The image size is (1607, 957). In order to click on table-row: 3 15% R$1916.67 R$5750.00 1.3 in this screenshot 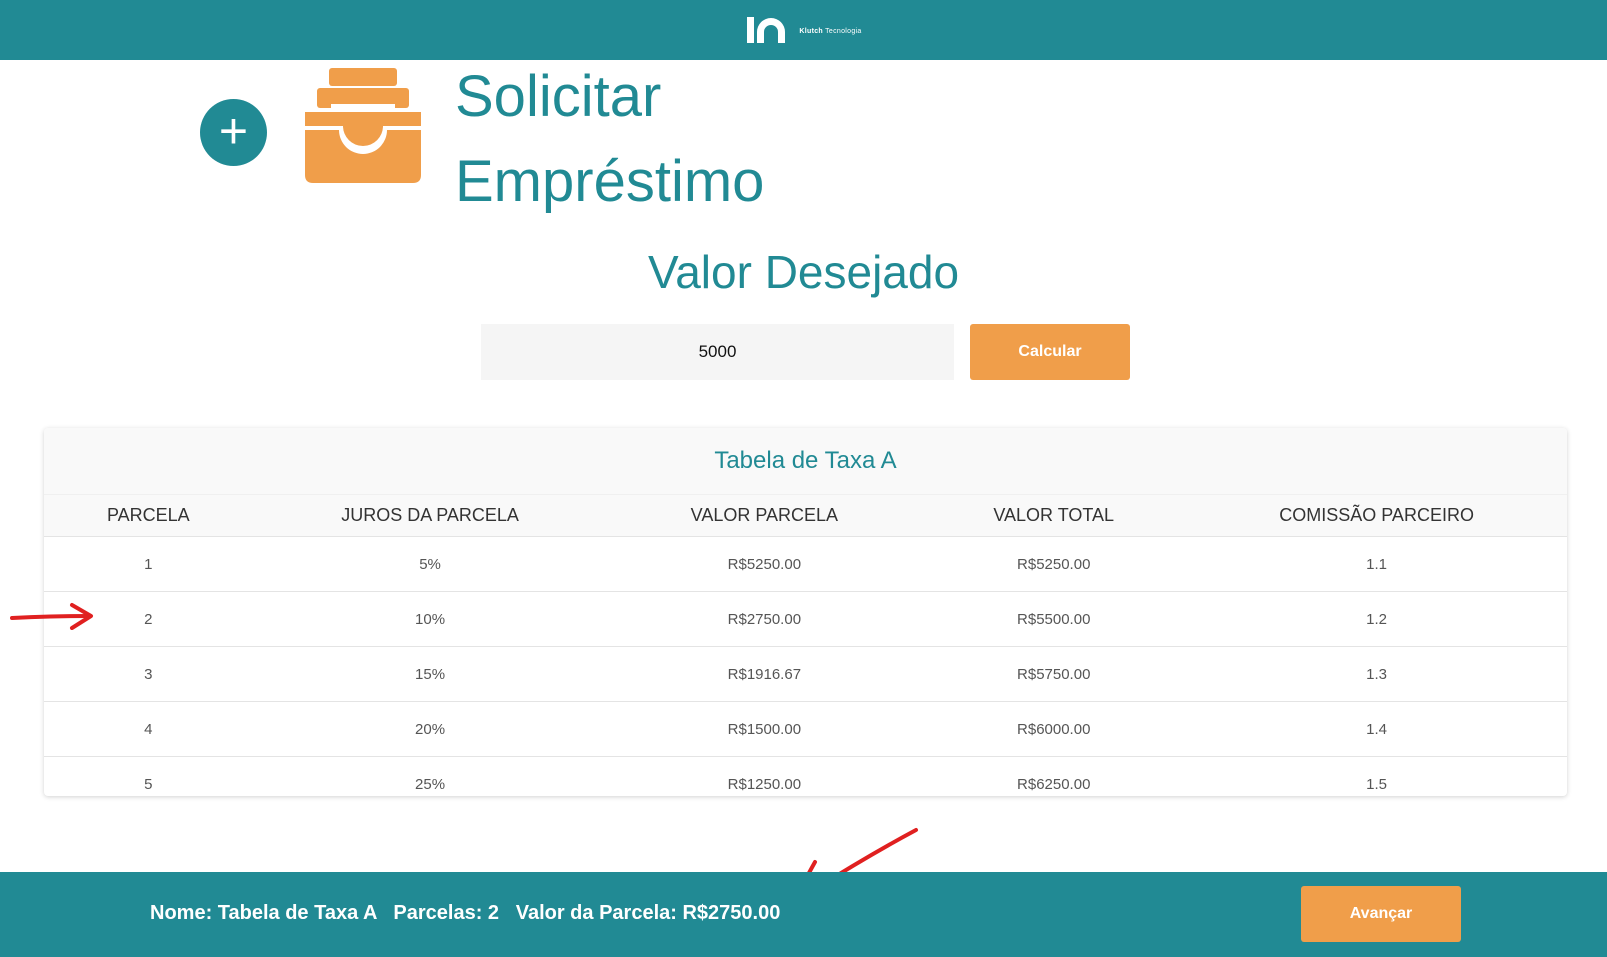, I will do `click(805, 674)`.